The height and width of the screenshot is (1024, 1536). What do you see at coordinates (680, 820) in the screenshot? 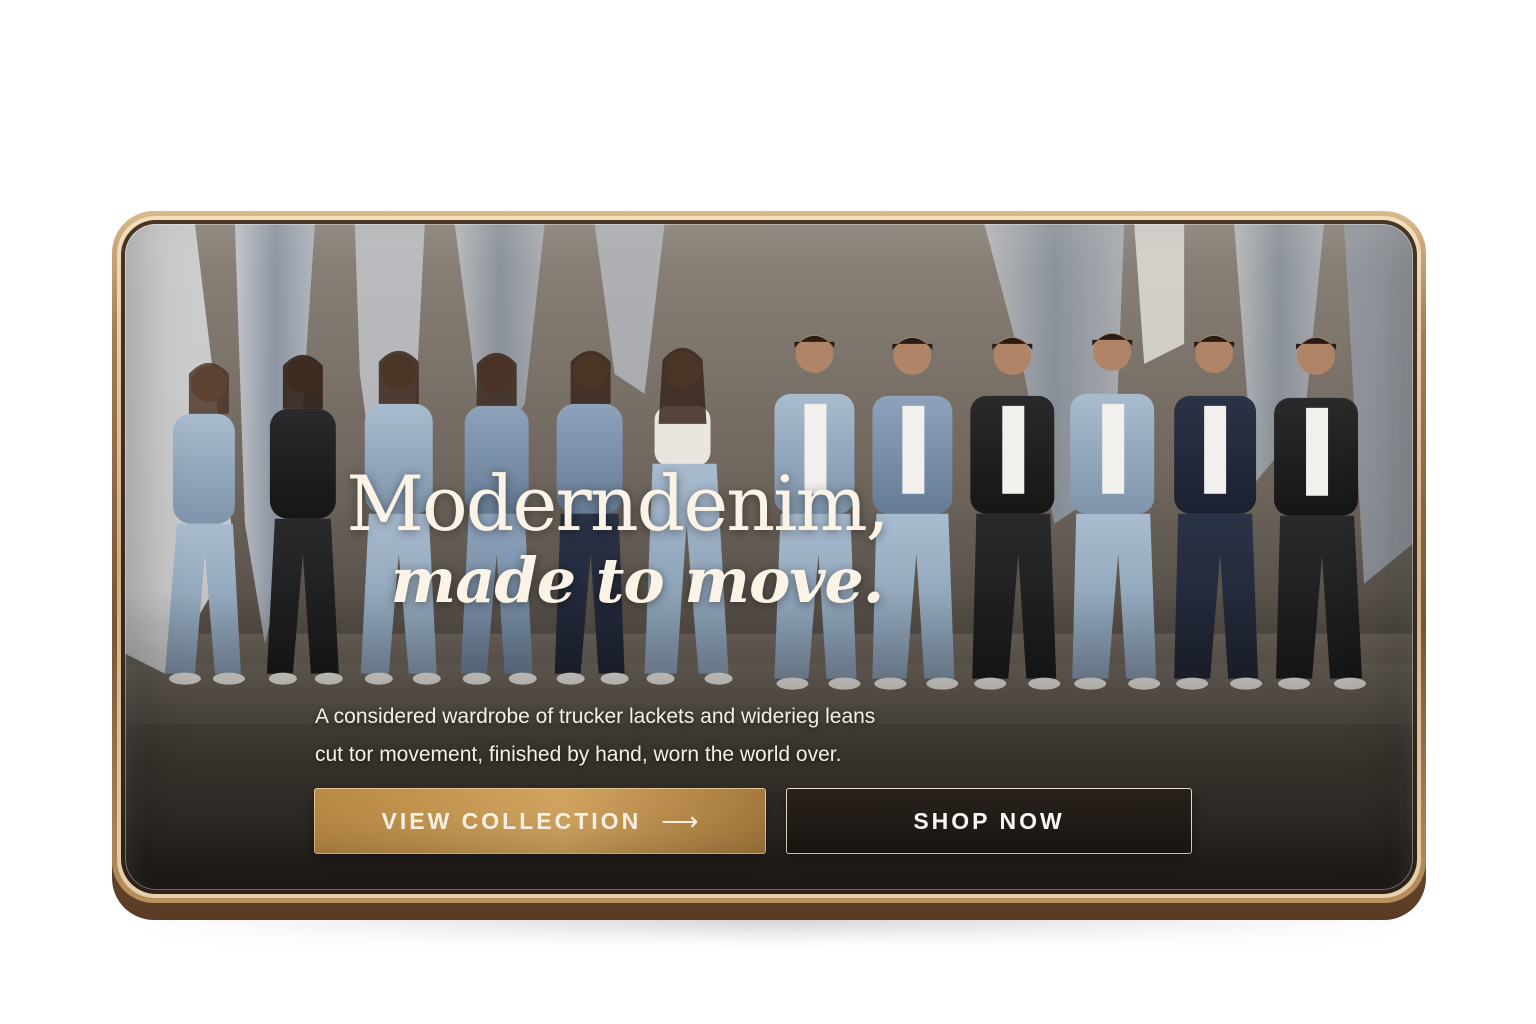
I see `arrow-right-icon: ⟶` at bounding box center [680, 820].